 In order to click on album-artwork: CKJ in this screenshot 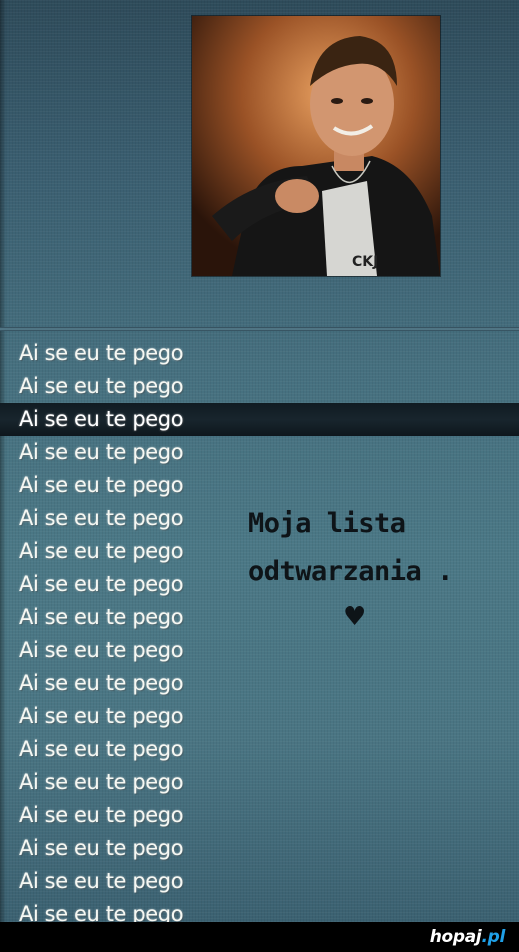, I will do `click(316, 146)`.